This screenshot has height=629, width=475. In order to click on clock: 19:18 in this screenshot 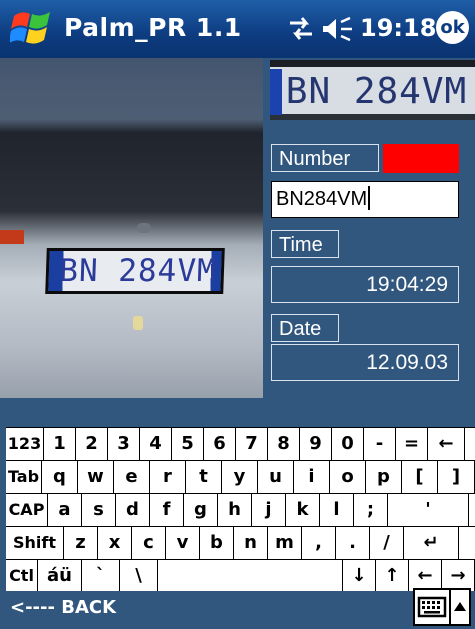, I will do `click(398, 28)`.